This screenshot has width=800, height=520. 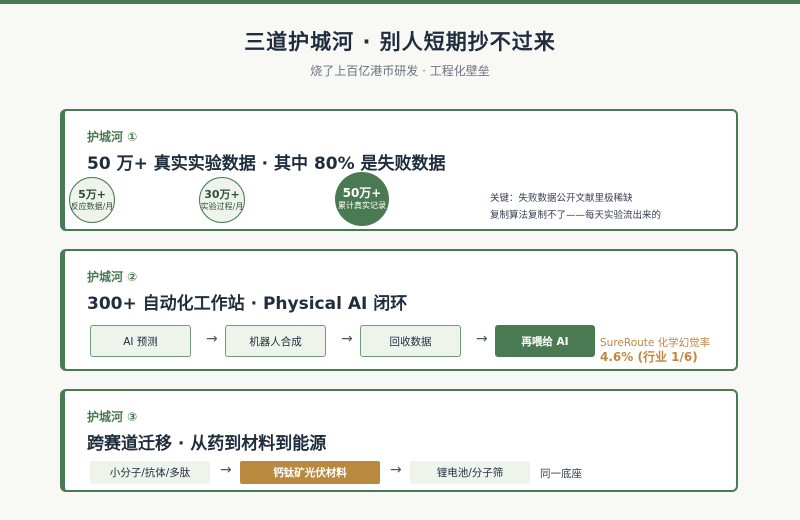 I want to click on pipeline-step-ai-predict: AI 预测, so click(x=140, y=341).